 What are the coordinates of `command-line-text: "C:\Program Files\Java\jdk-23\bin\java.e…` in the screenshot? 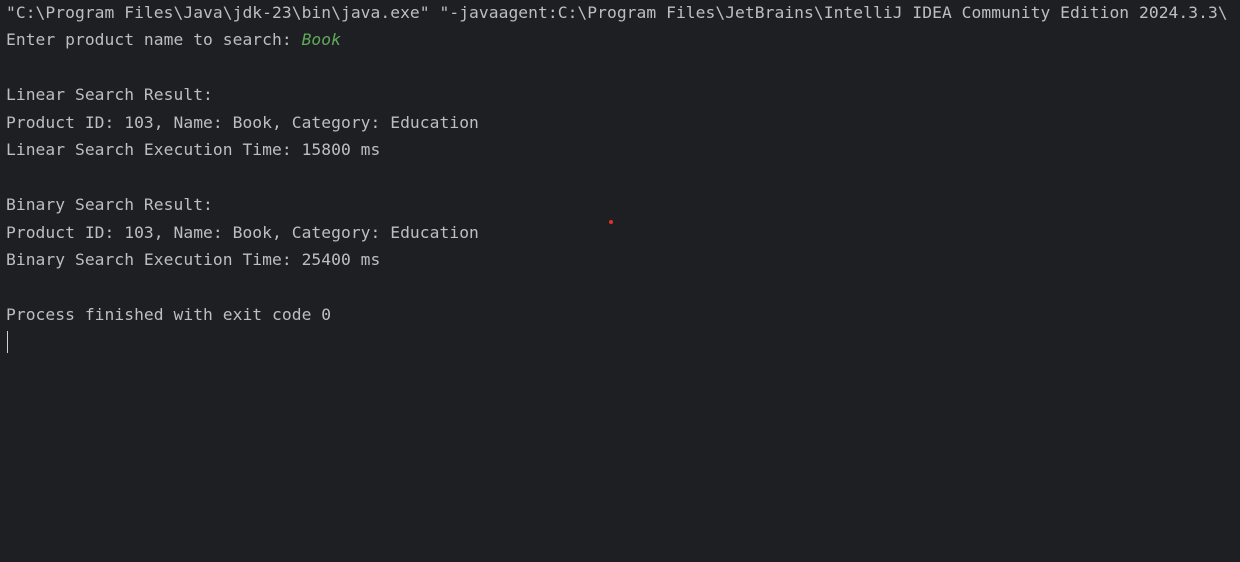 It's located at (617, 12).